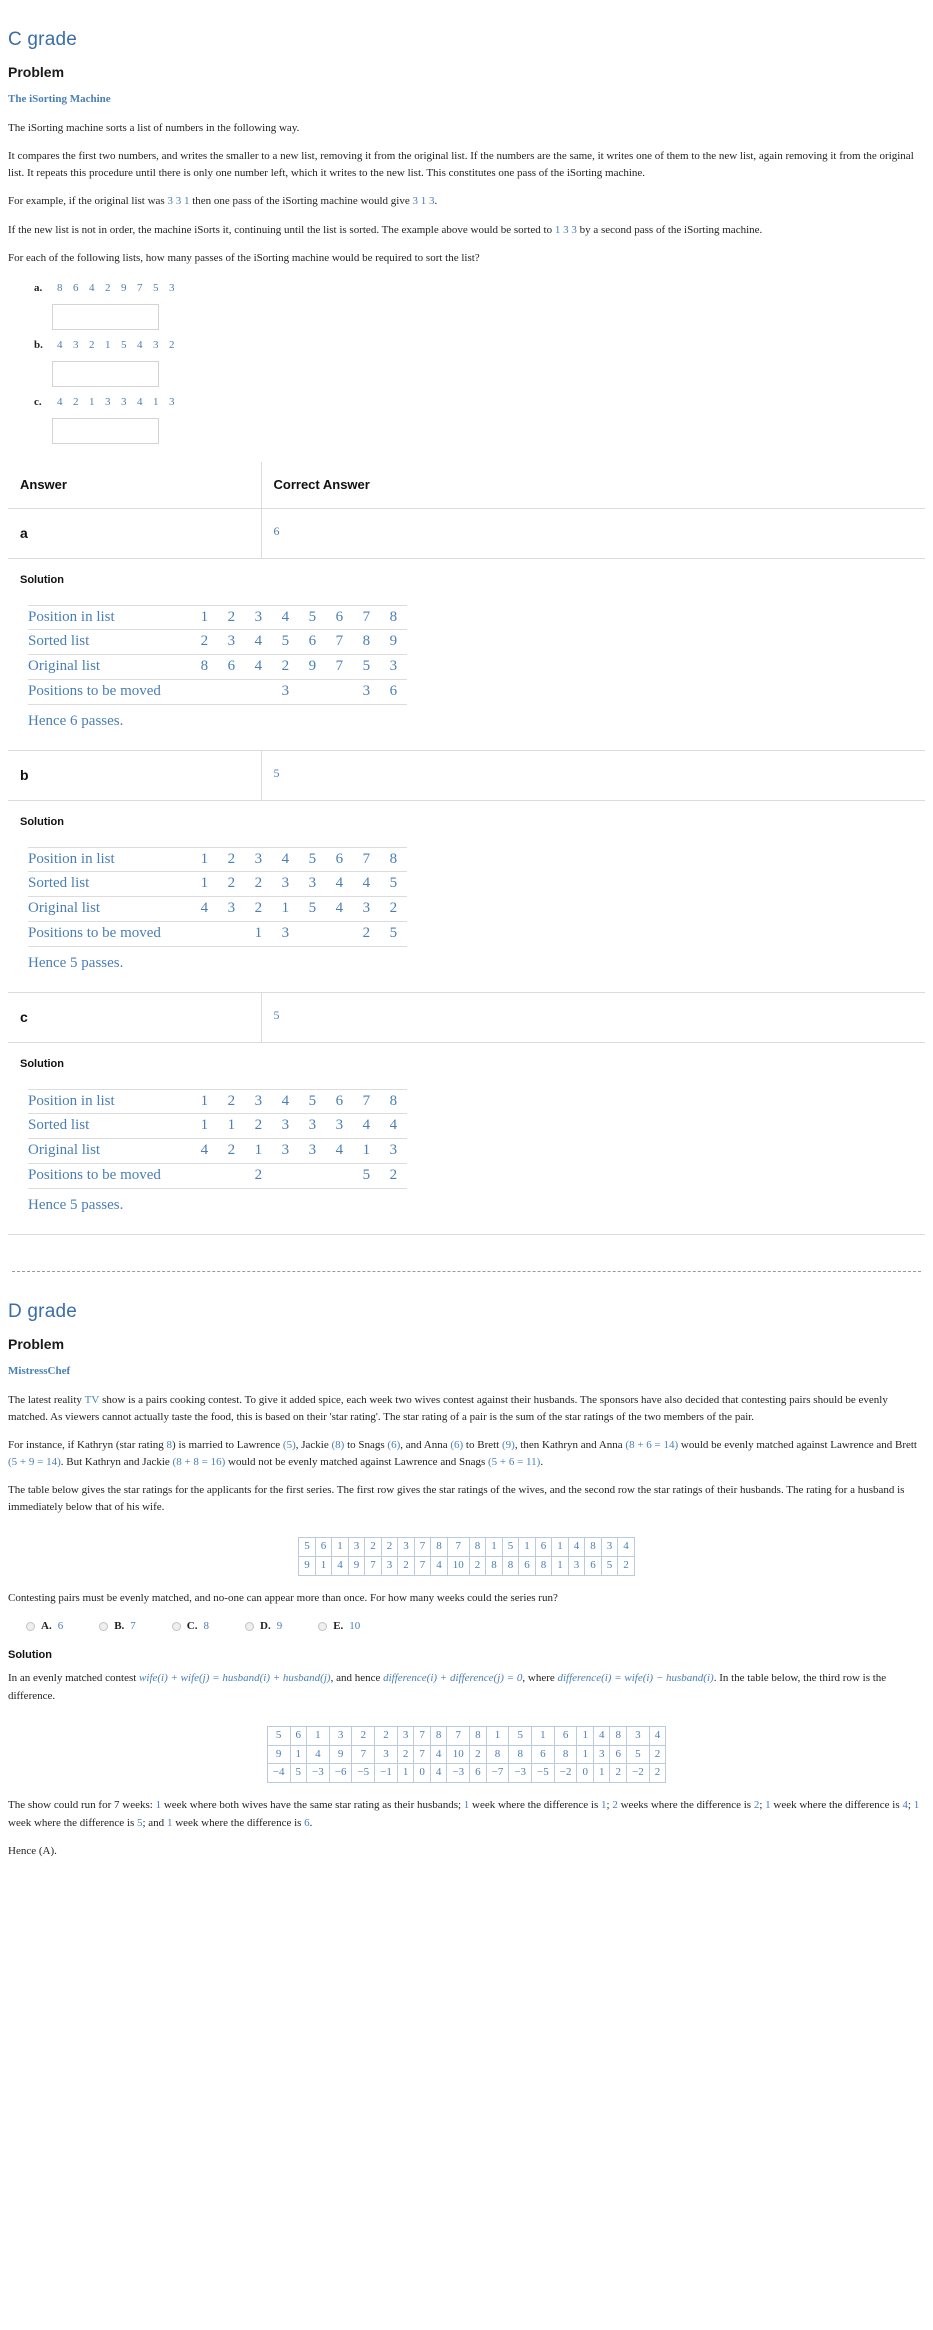 This screenshot has width=933, height=2330. What do you see at coordinates (38, 344) in the screenshot?
I see `list-item-marker: b.` at bounding box center [38, 344].